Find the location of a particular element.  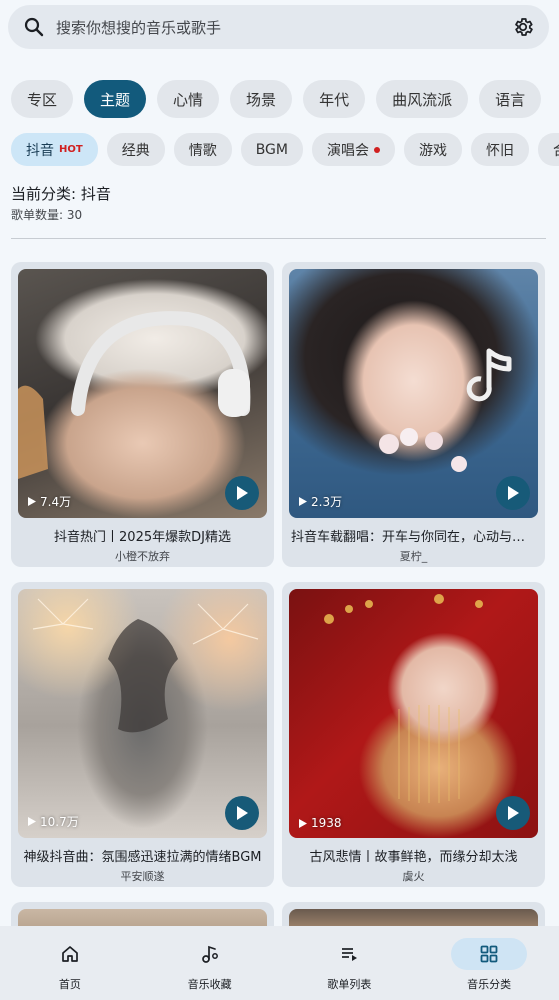

nav-home: 首页 is located at coordinates (70, 963).